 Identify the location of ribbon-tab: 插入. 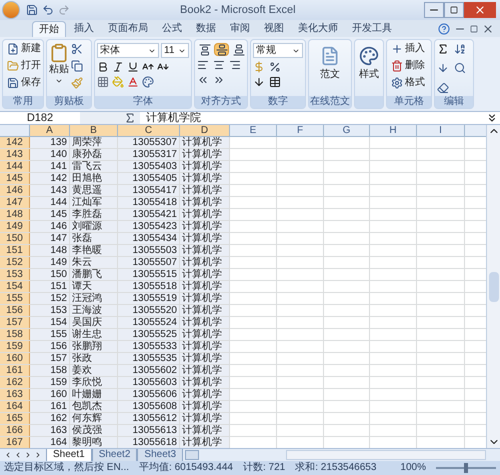
(84, 29).